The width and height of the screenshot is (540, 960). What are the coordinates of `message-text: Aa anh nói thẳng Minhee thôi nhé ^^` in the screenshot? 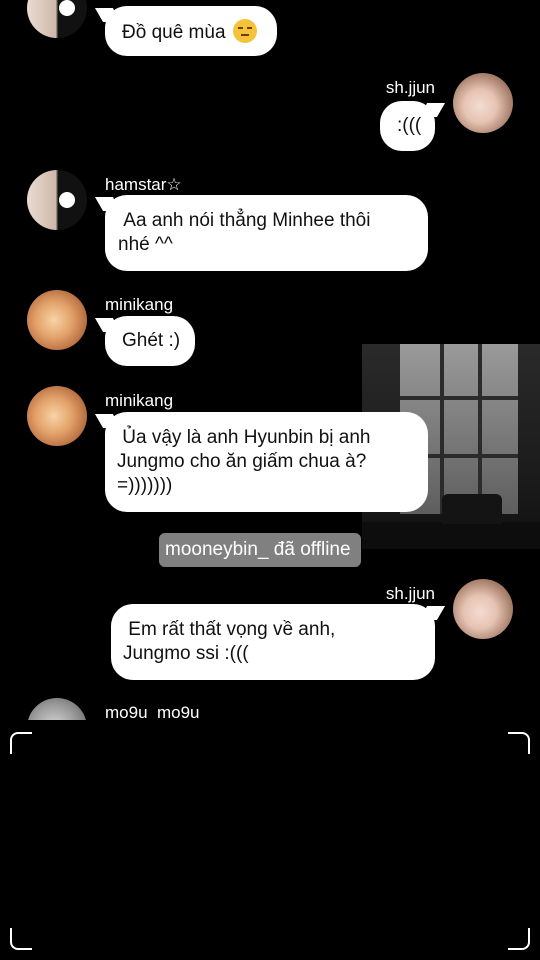 It's located at (244, 232).